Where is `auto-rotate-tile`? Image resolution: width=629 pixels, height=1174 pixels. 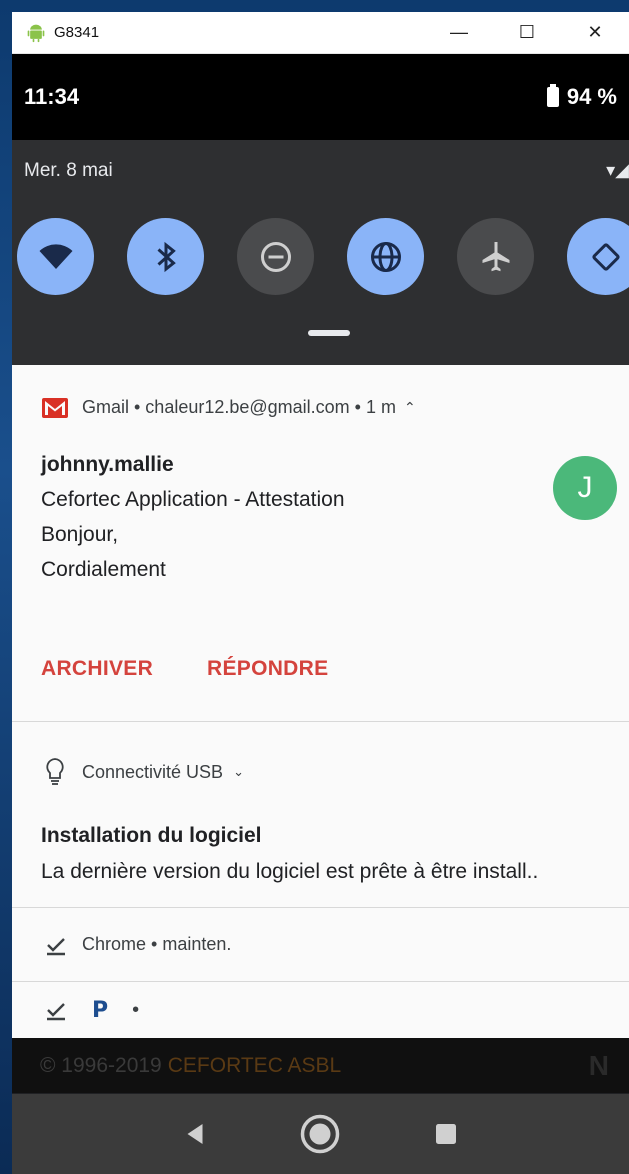 auto-rotate-tile is located at coordinates (598, 256).